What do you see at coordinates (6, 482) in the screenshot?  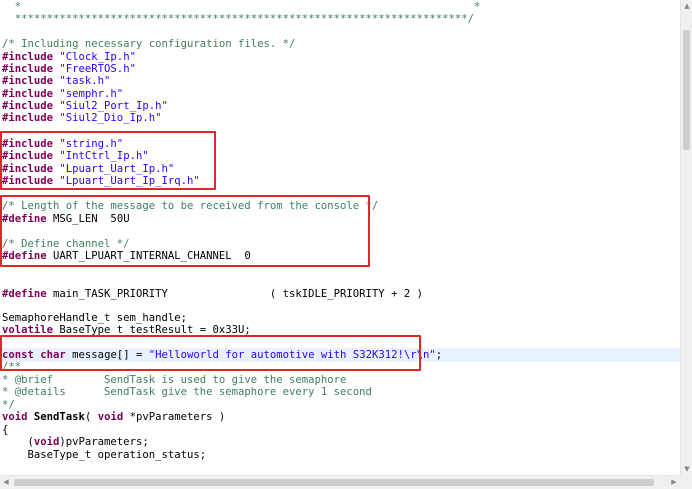 I see `scroll-left-arrow-icon: ◀` at bounding box center [6, 482].